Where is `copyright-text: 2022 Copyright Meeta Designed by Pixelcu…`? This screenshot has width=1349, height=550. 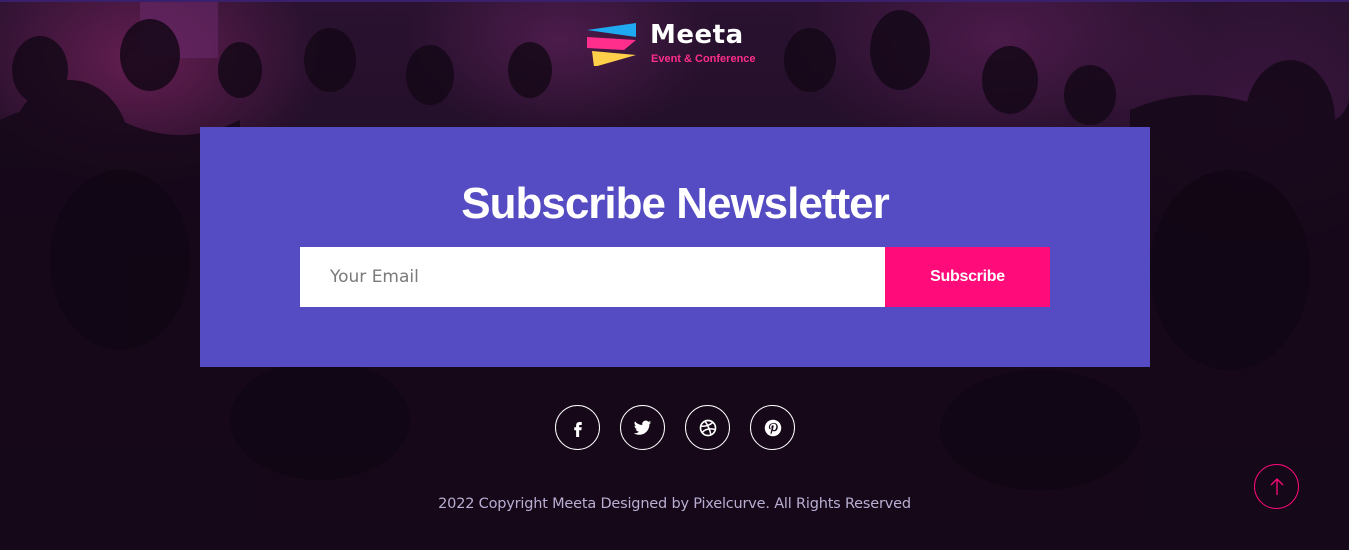
copyright-text: 2022 Copyright Meeta Designed by Pixelcu… is located at coordinates (674, 504).